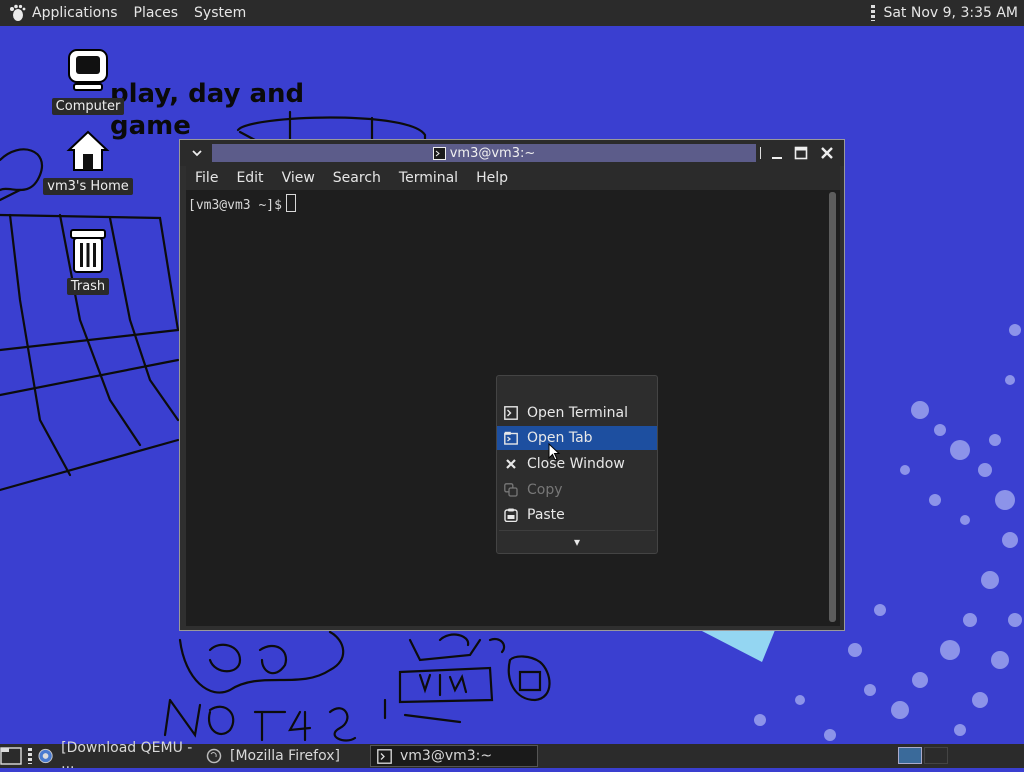  I want to click on close-button, so click(827, 153).